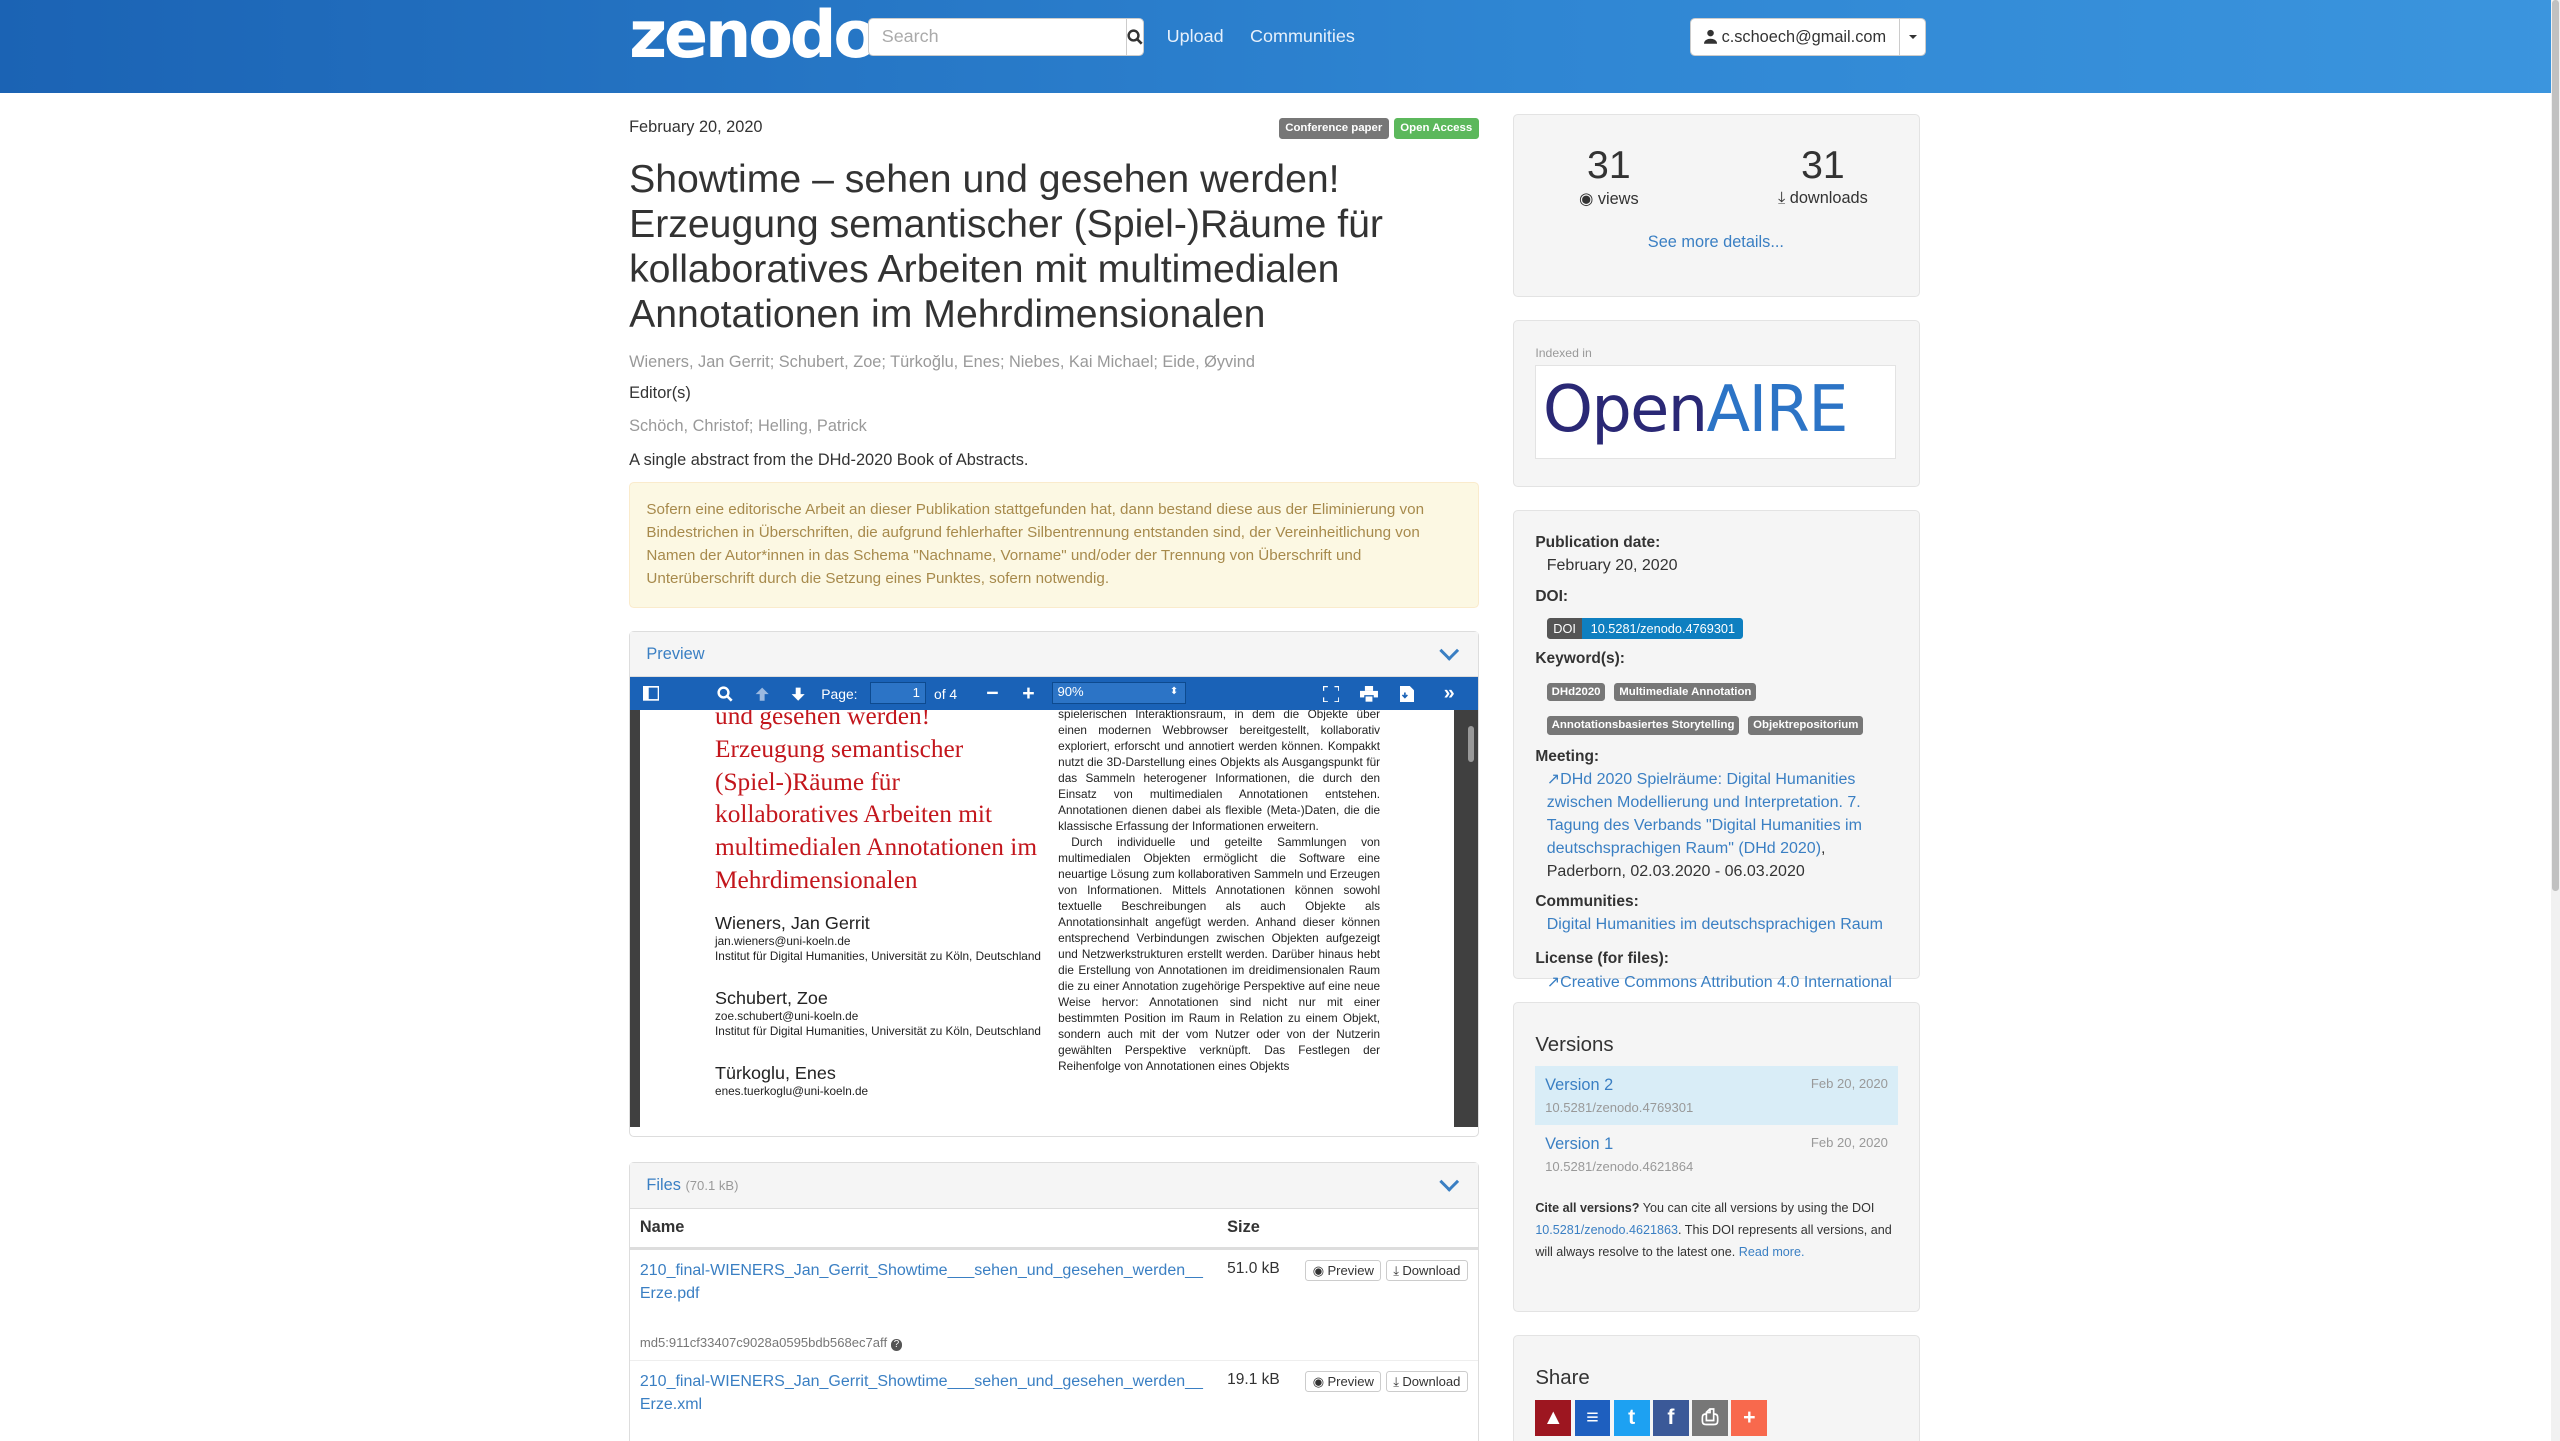 The width and height of the screenshot is (2560, 1441). What do you see at coordinates (1256, 1229) in the screenshot?
I see `column-header-size: Size` at bounding box center [1256, 1229].